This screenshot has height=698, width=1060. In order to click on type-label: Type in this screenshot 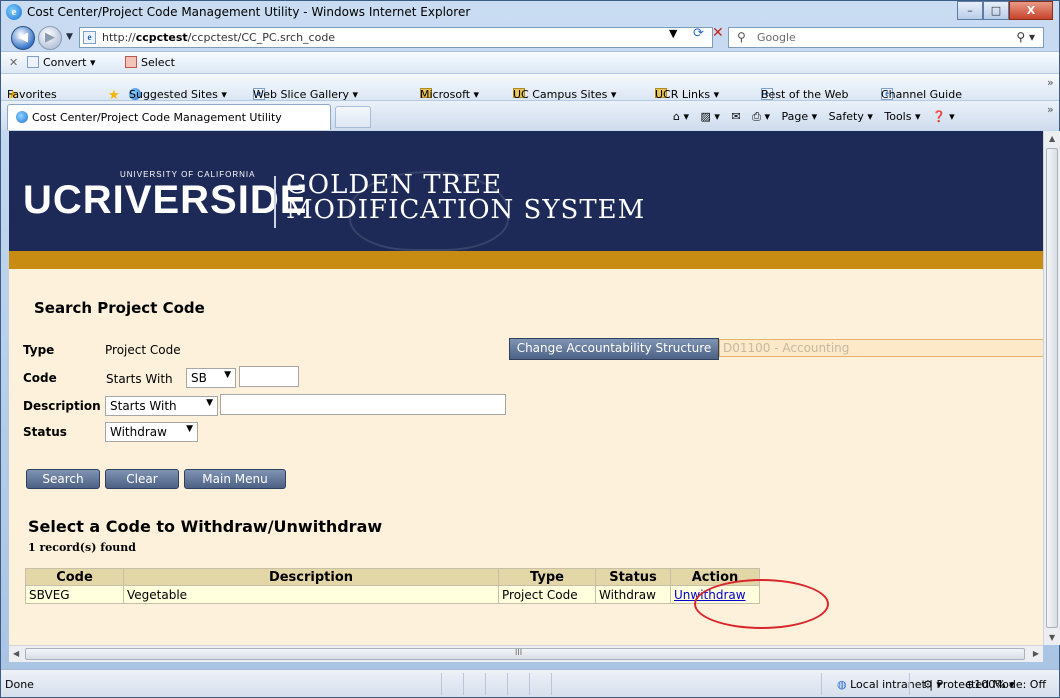, I will do `click(39, 350)`.